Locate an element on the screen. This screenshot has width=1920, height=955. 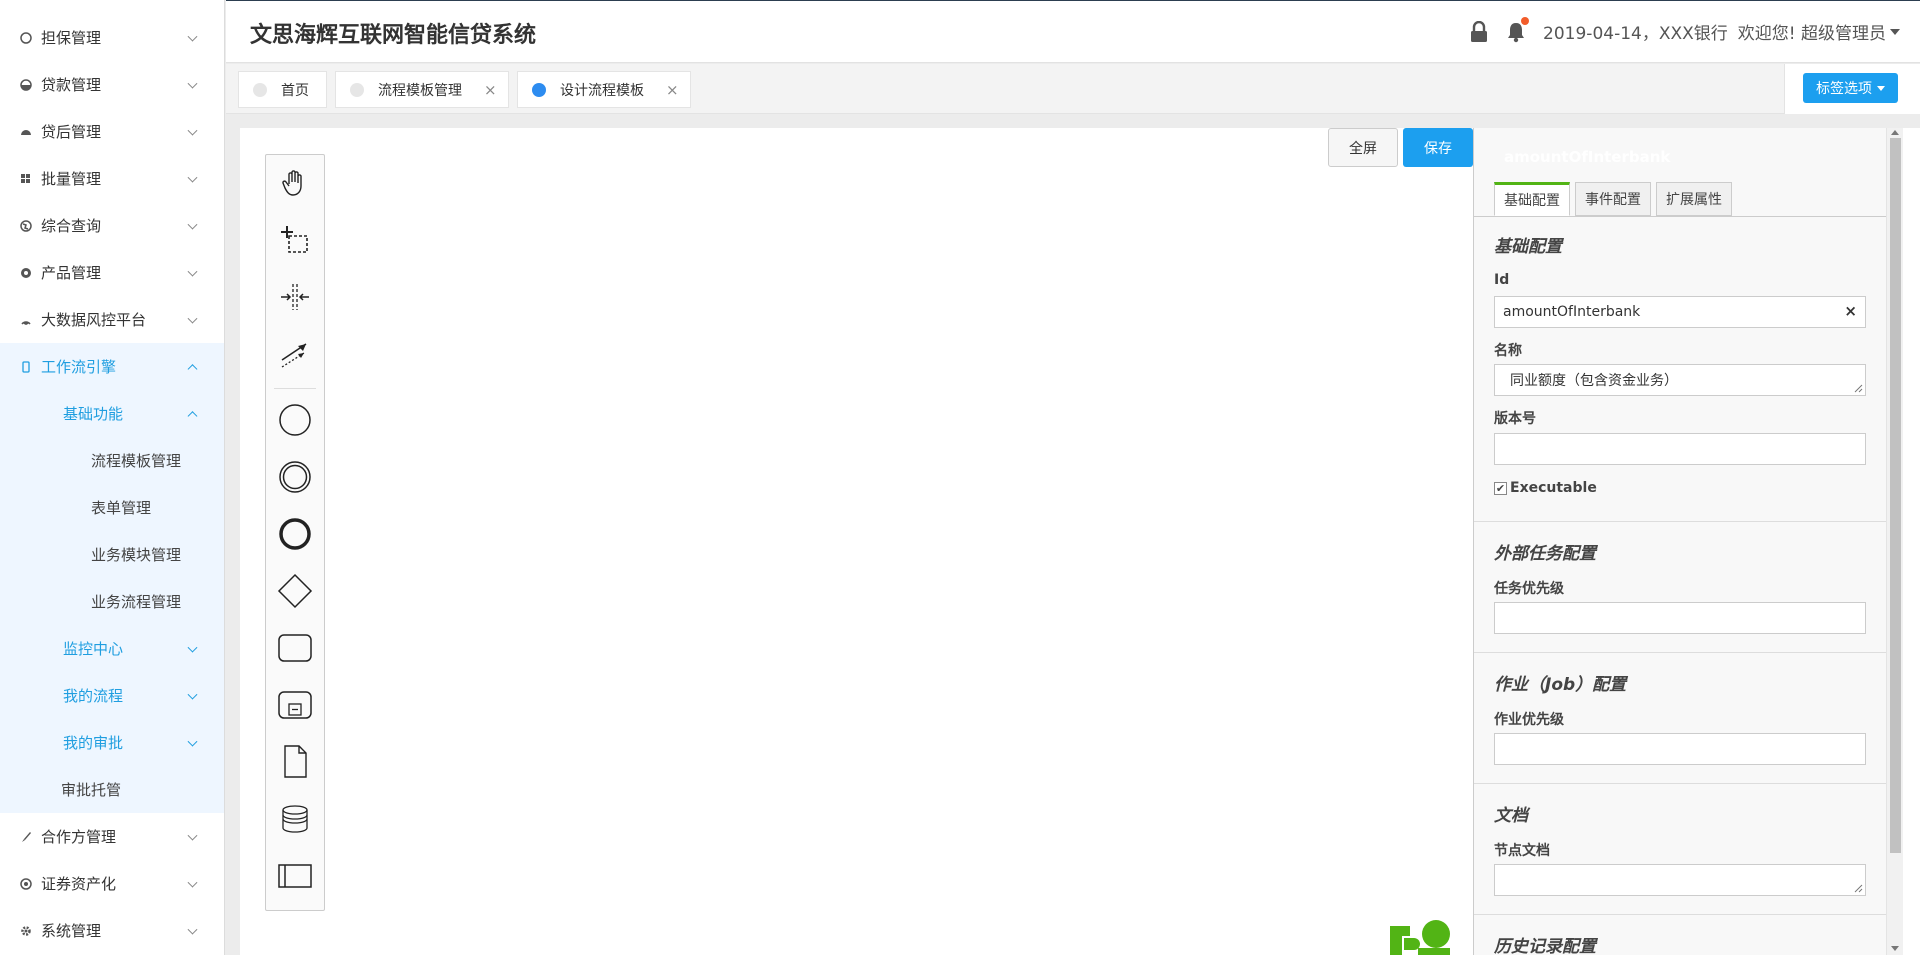
tab-extension-props: 扩展属性 is located at coordinates (1694, 199).